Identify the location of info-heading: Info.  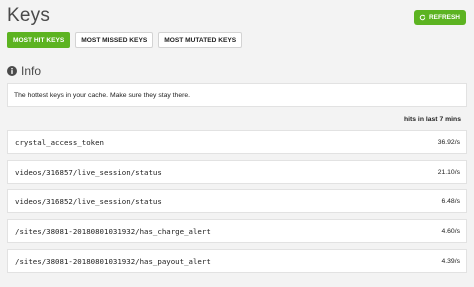
(24, 71).